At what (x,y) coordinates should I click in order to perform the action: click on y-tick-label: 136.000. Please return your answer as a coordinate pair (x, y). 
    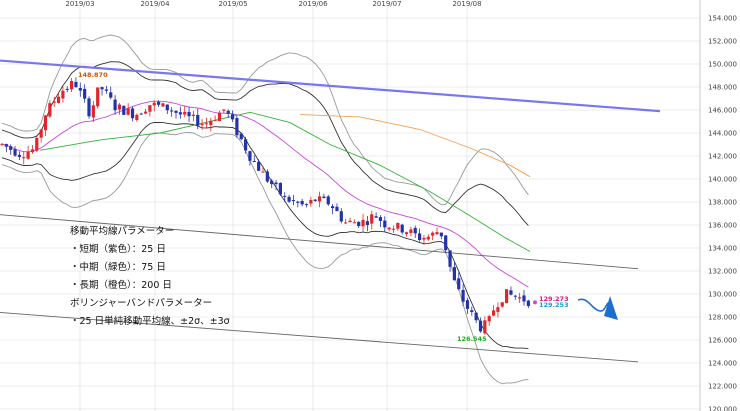
    Looking at the image, I should click on (722, 226).